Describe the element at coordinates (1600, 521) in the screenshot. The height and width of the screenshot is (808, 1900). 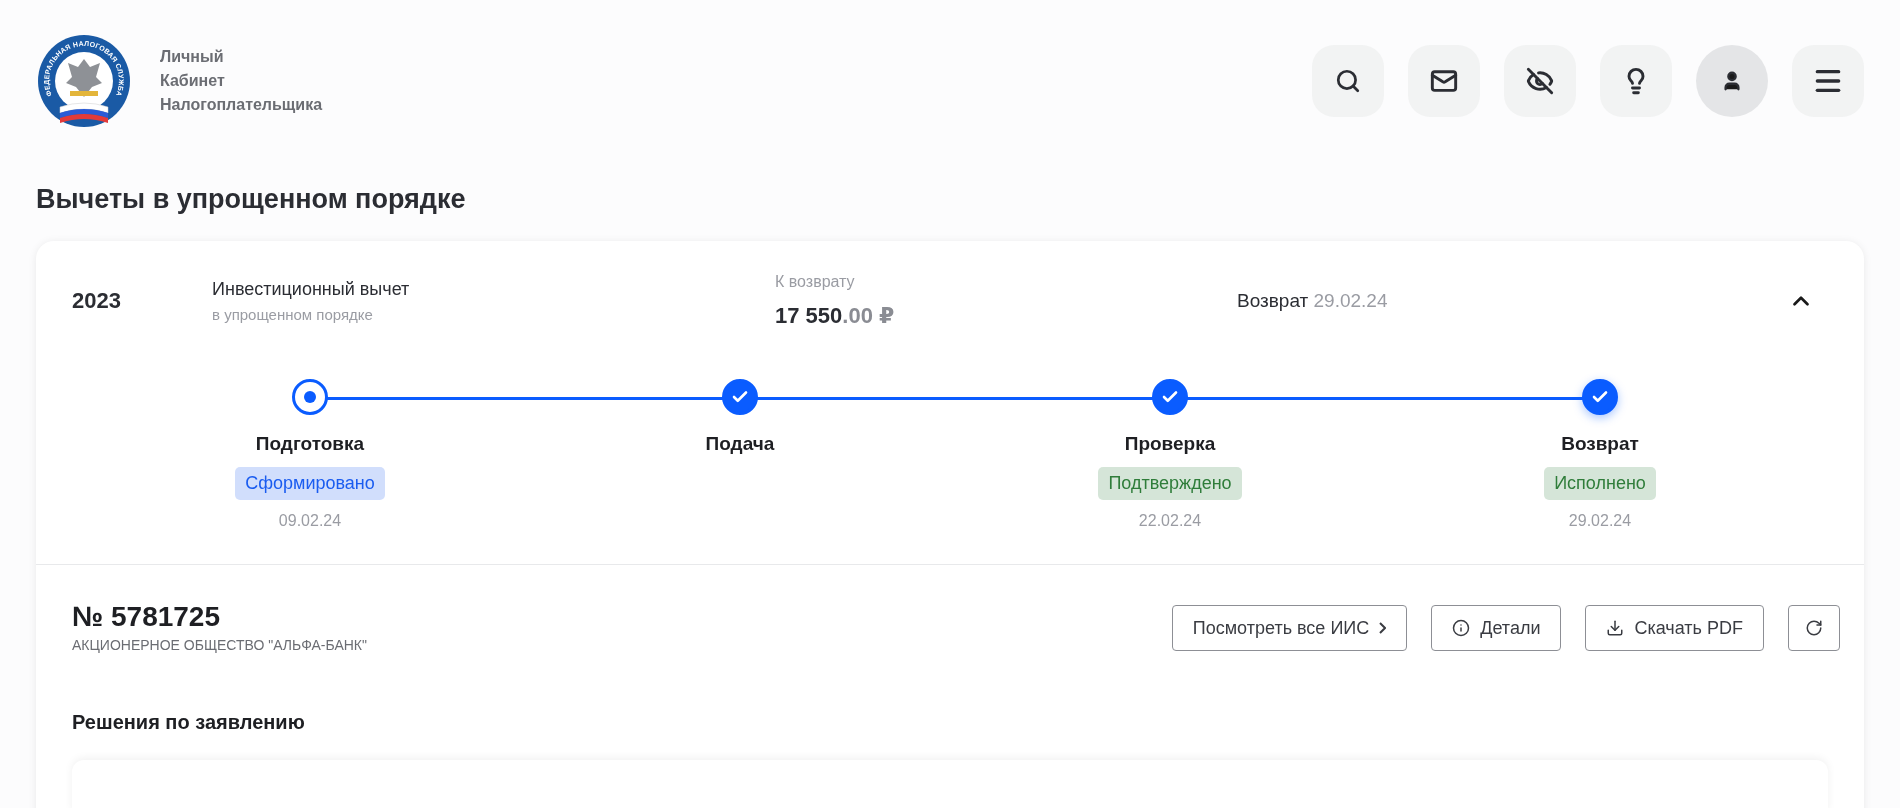
I see `step-date: 29.02.24` at that location.